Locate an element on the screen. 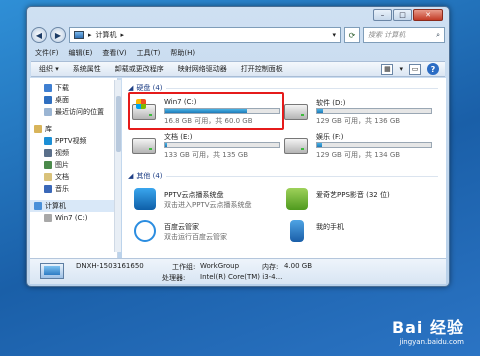 The height and width of the screenshot is (356, 480). close-button: ✕ is located at coordinates (428, 15).